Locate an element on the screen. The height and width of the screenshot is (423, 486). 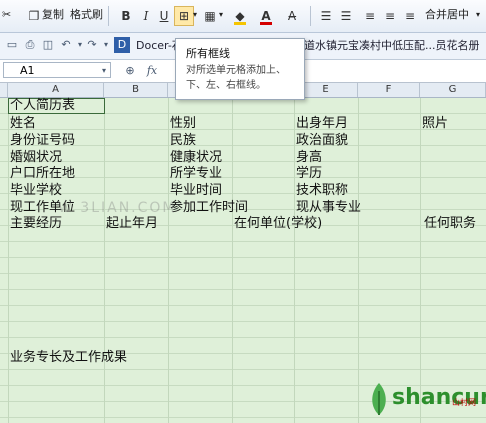
name-box: A1 is located at coordinates (57, 70).